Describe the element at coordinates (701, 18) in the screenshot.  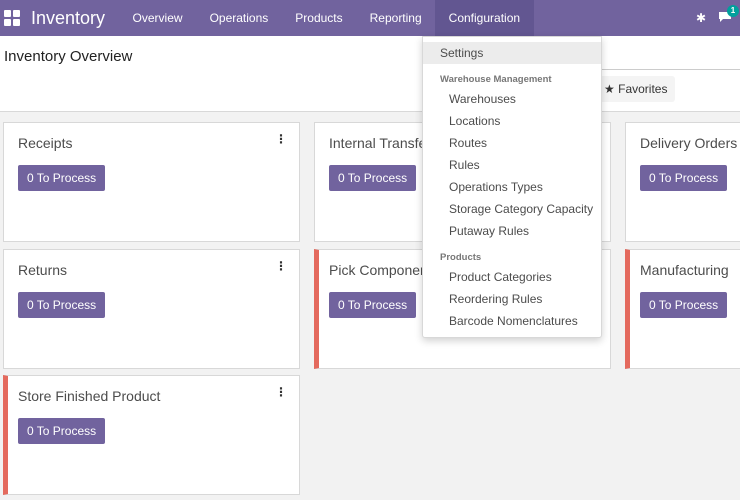
I see `bug-icon: ✱` at that location.